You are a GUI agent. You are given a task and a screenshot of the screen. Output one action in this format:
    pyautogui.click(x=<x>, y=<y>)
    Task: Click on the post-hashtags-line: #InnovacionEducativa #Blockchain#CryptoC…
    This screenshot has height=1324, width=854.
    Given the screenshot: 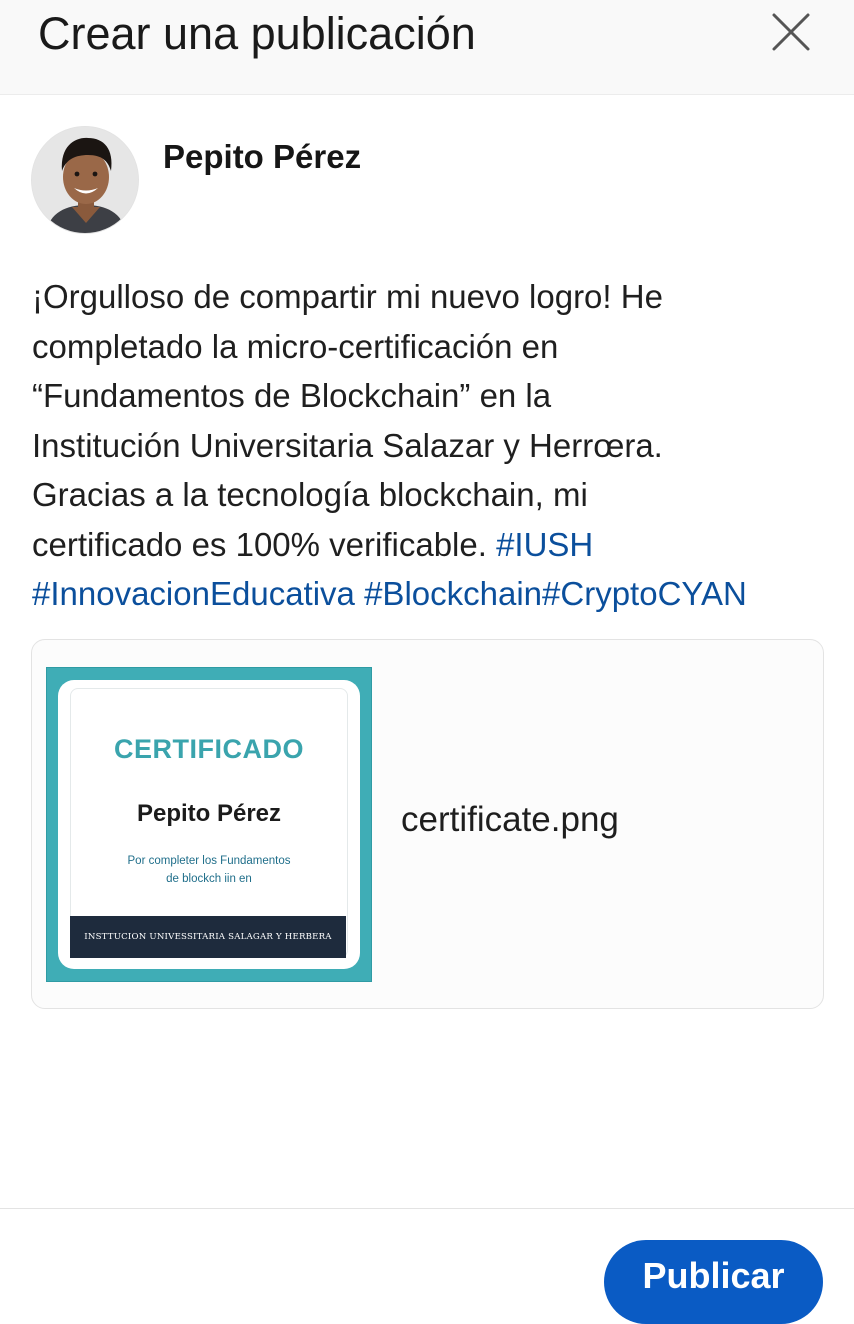 What is the action you would take?
    pyautogui.click(x=443, y=593)
    